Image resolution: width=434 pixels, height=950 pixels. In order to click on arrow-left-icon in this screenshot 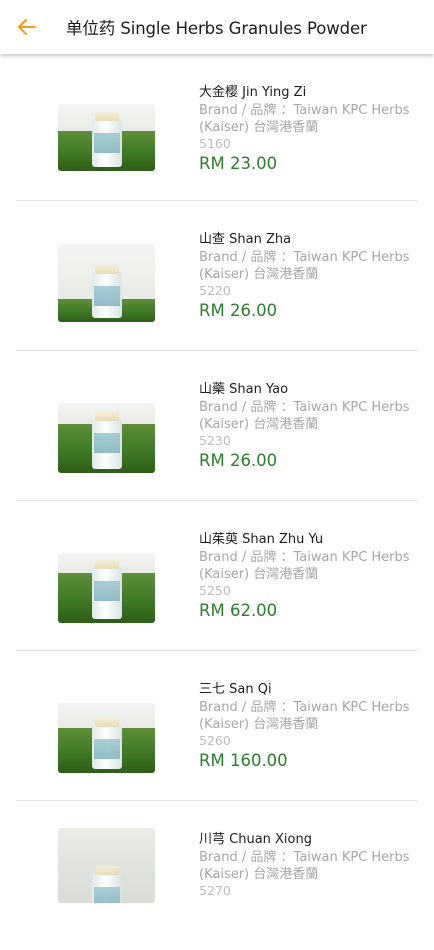, I will do `click(27, 27)`.